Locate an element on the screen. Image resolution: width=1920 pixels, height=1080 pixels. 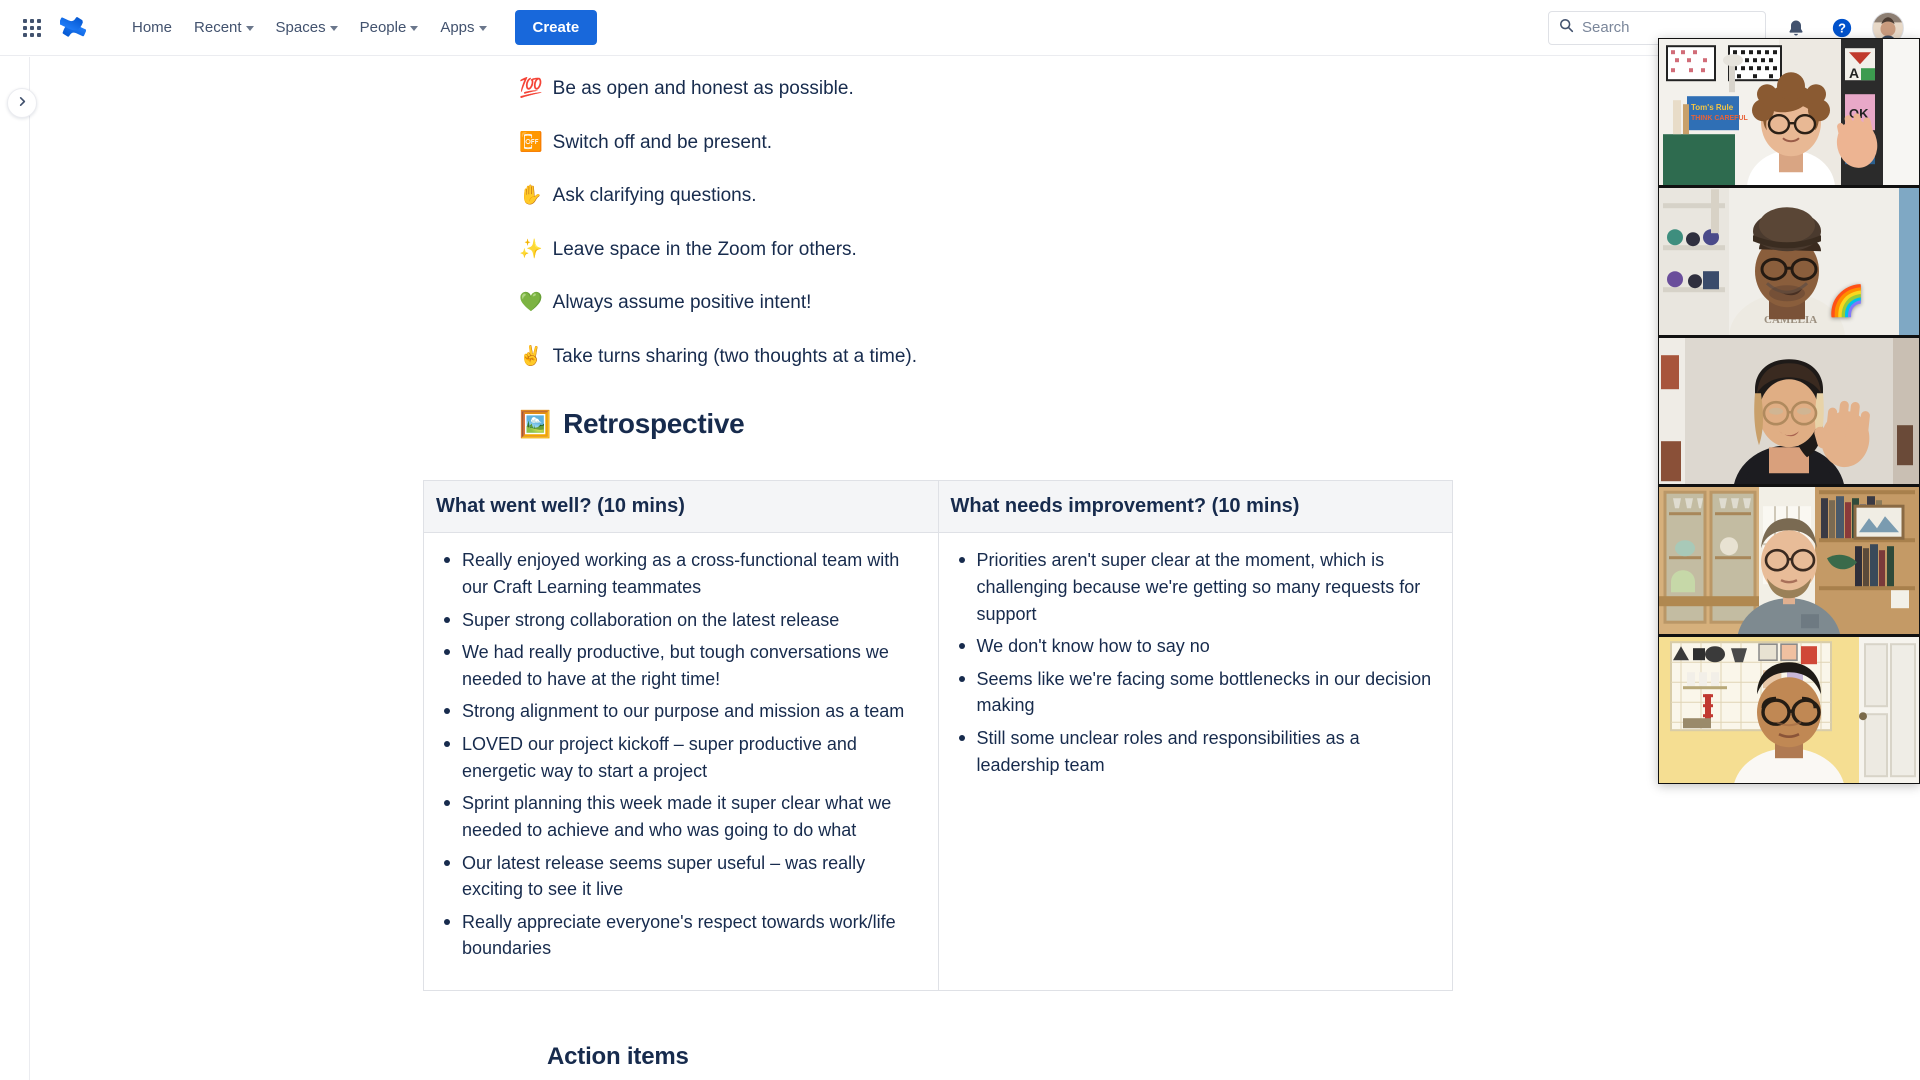
ground-rule-item: 📴 Switch off and be present. is located at coordinates (929, 143).